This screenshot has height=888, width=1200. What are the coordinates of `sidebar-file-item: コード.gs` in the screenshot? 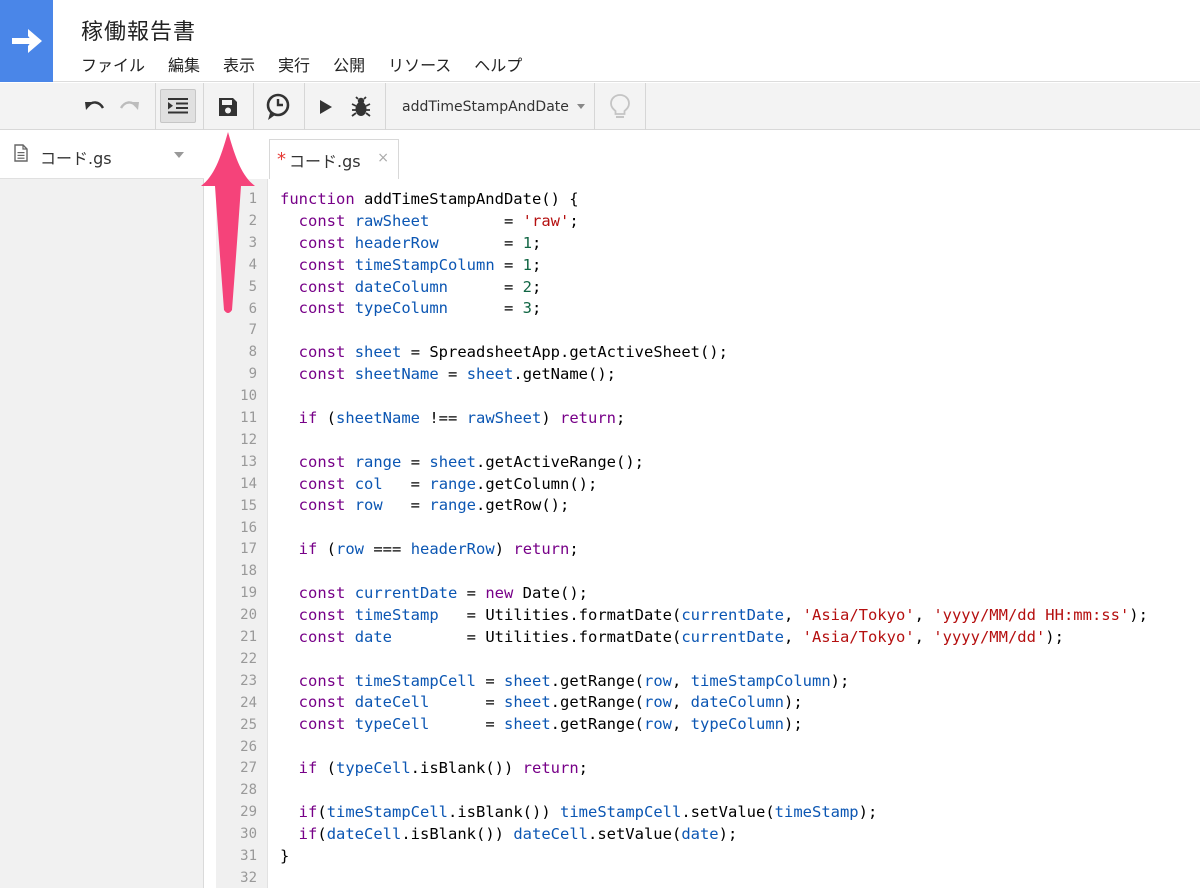 It's located at (102, 155).